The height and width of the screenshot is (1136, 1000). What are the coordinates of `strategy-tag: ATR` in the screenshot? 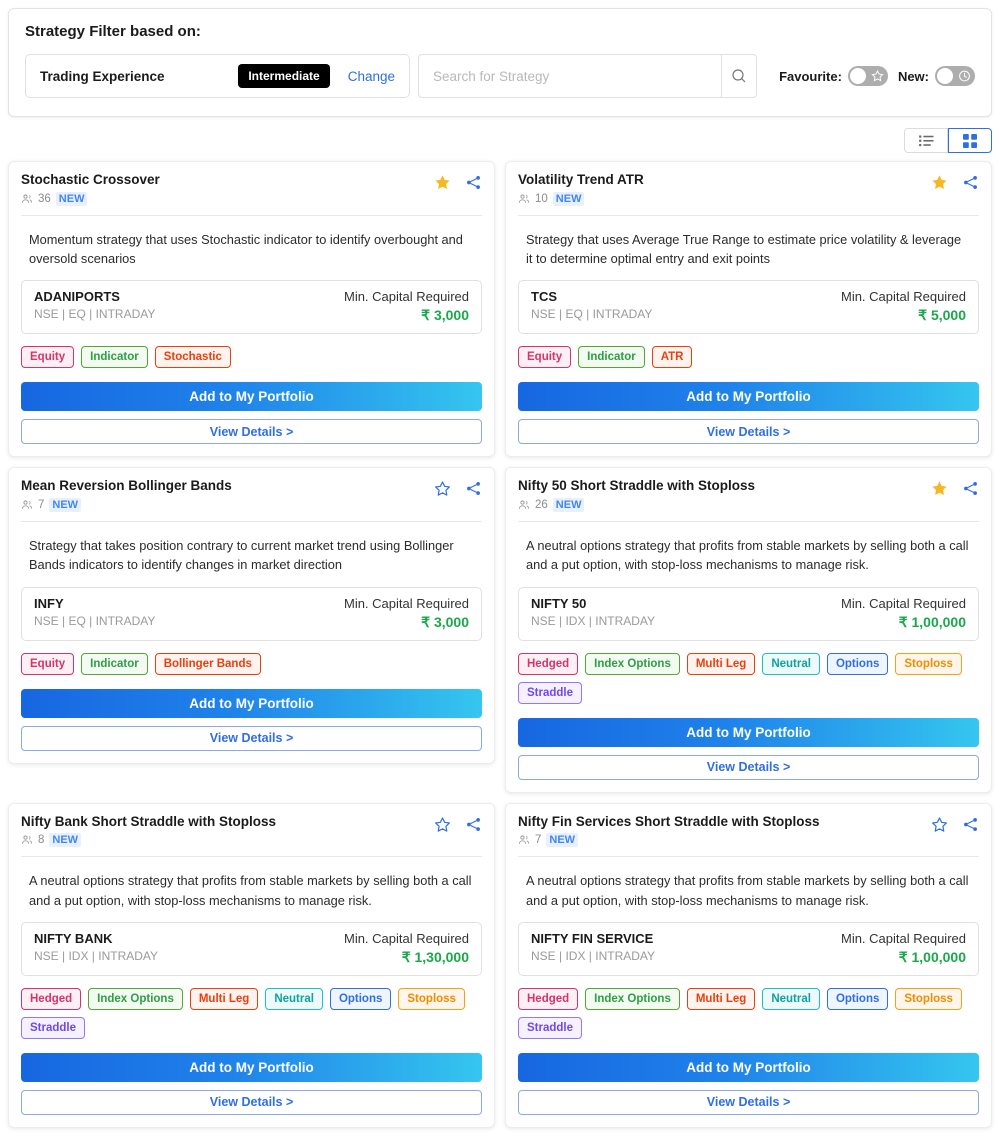 It's located at (672, 357).